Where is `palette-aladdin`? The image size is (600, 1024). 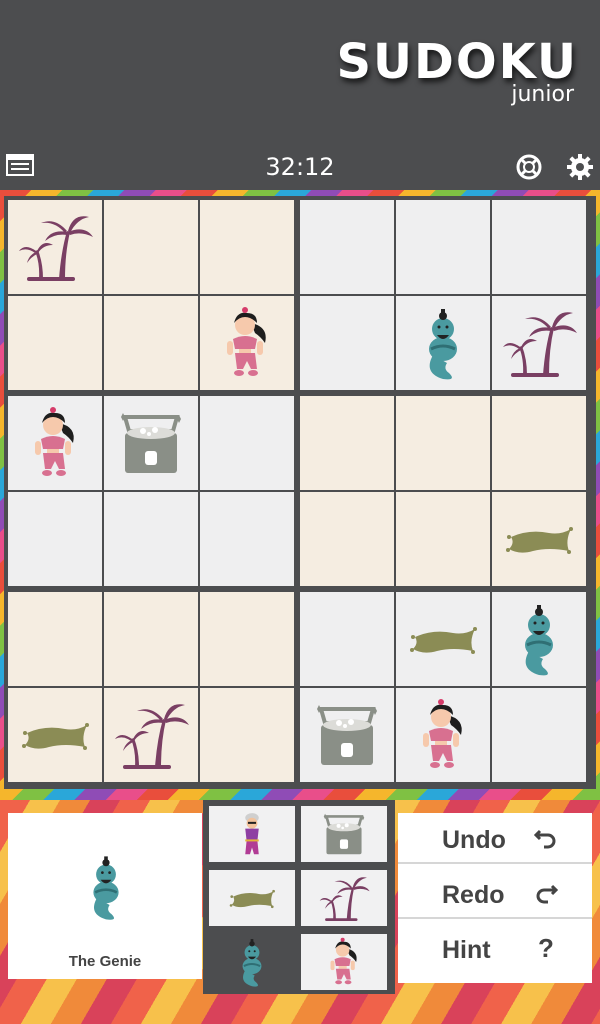 palette-aladdin is located at coordinates (252, 834).